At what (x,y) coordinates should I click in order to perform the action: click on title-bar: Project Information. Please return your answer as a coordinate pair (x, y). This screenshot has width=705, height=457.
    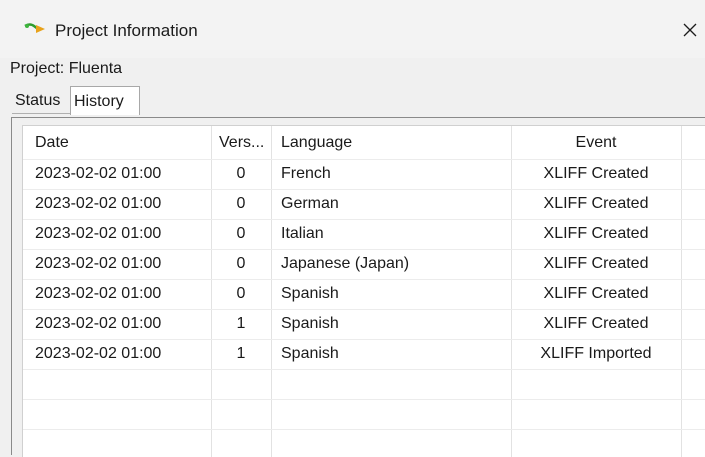
    Looking at the image, I should click on (352, 29).